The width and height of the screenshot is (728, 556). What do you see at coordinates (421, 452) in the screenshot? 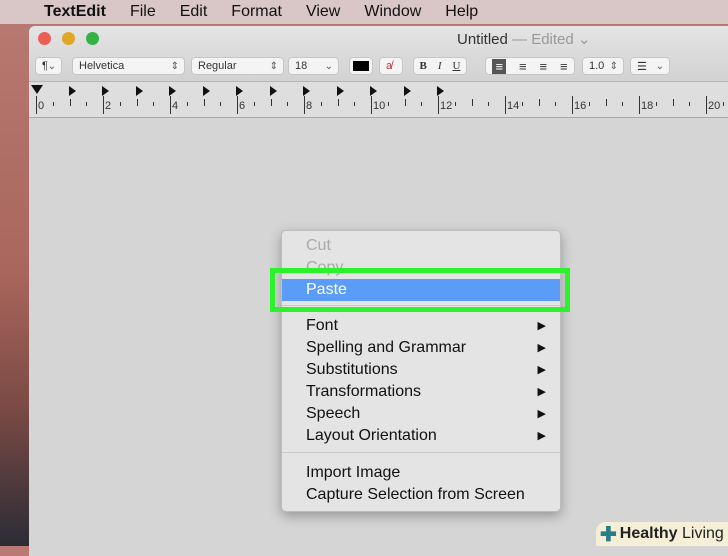
I see `menu-separator` at bounding box center [421, 452].